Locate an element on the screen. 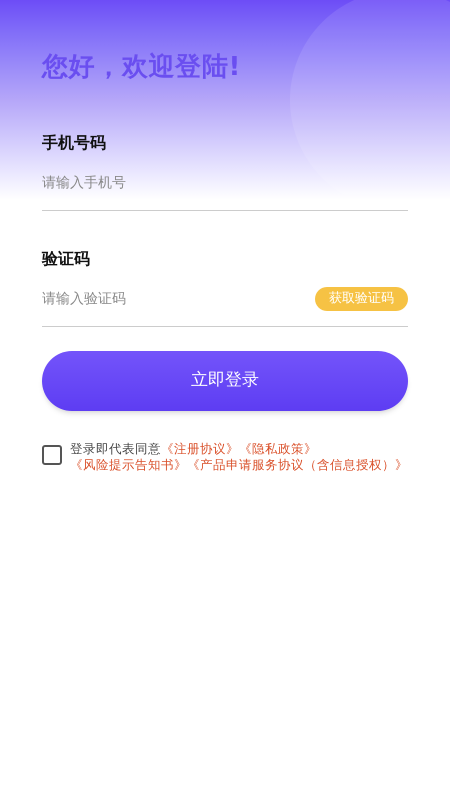  field-label: 手机号码 is located at coordinates (74, 143).